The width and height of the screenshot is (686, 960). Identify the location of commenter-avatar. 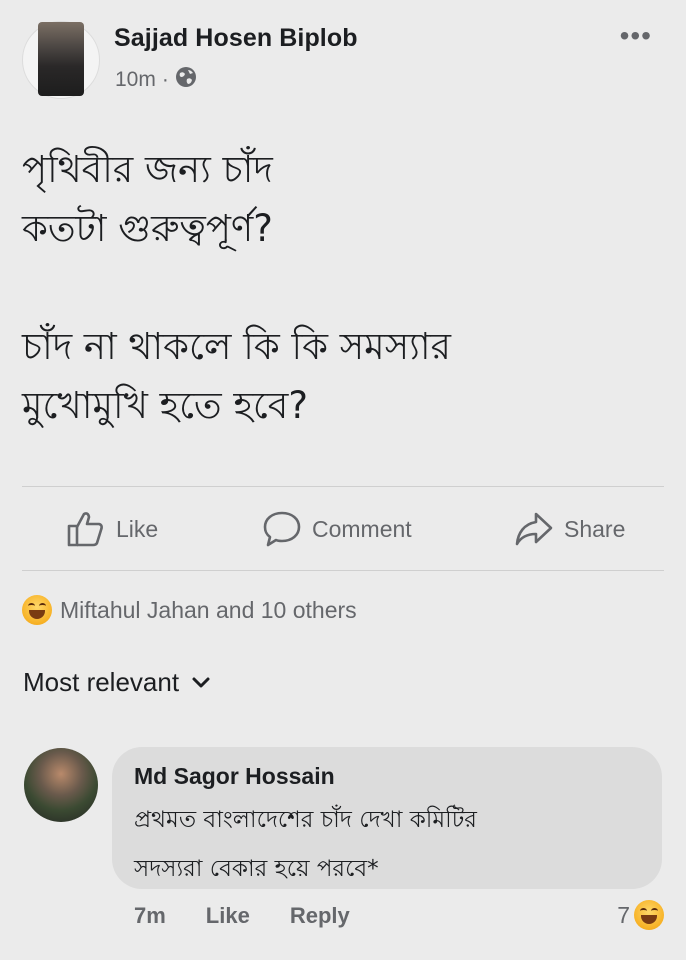
(61, 785).